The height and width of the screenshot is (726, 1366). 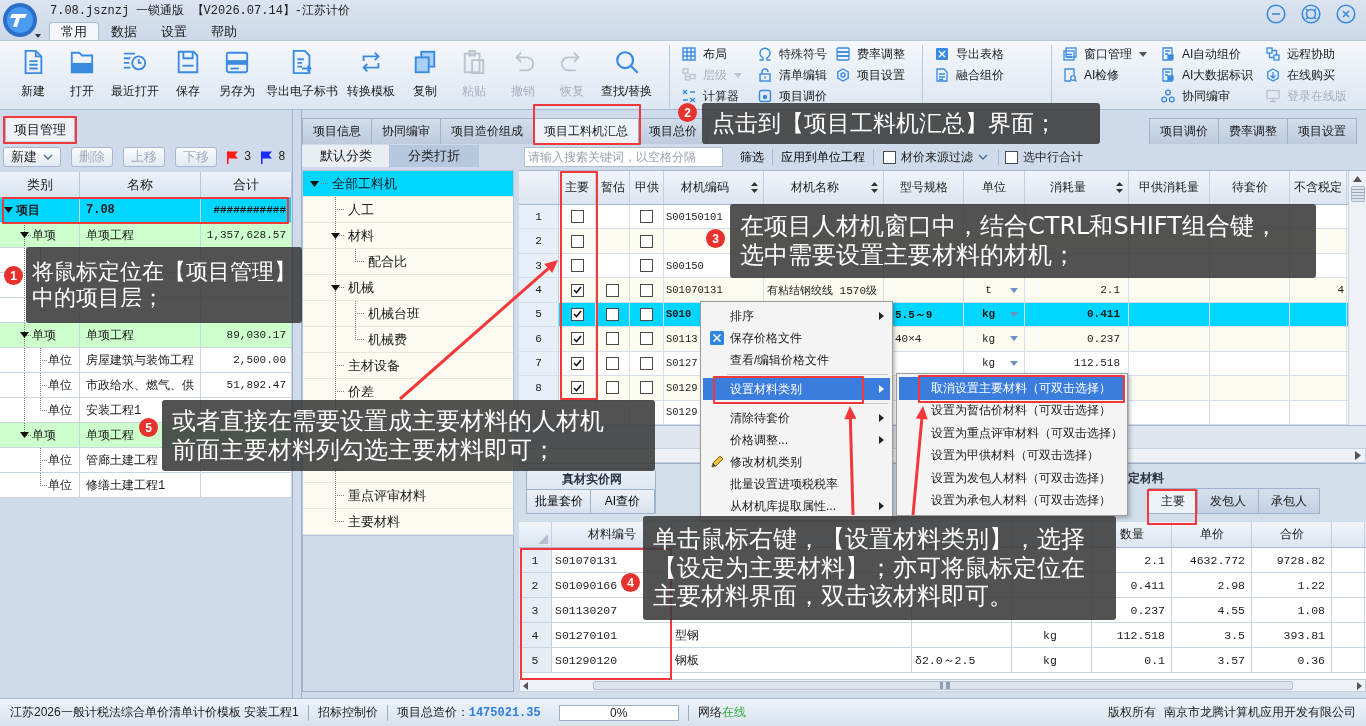 I want to click on group-title: 定材料, so click(x=1146, y=478).